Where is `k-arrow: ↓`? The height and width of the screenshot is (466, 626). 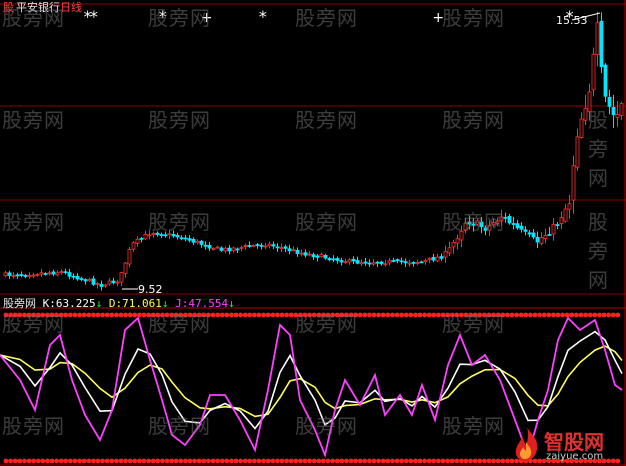
k-arrow: ↓ is located at coordinates (99, 303).